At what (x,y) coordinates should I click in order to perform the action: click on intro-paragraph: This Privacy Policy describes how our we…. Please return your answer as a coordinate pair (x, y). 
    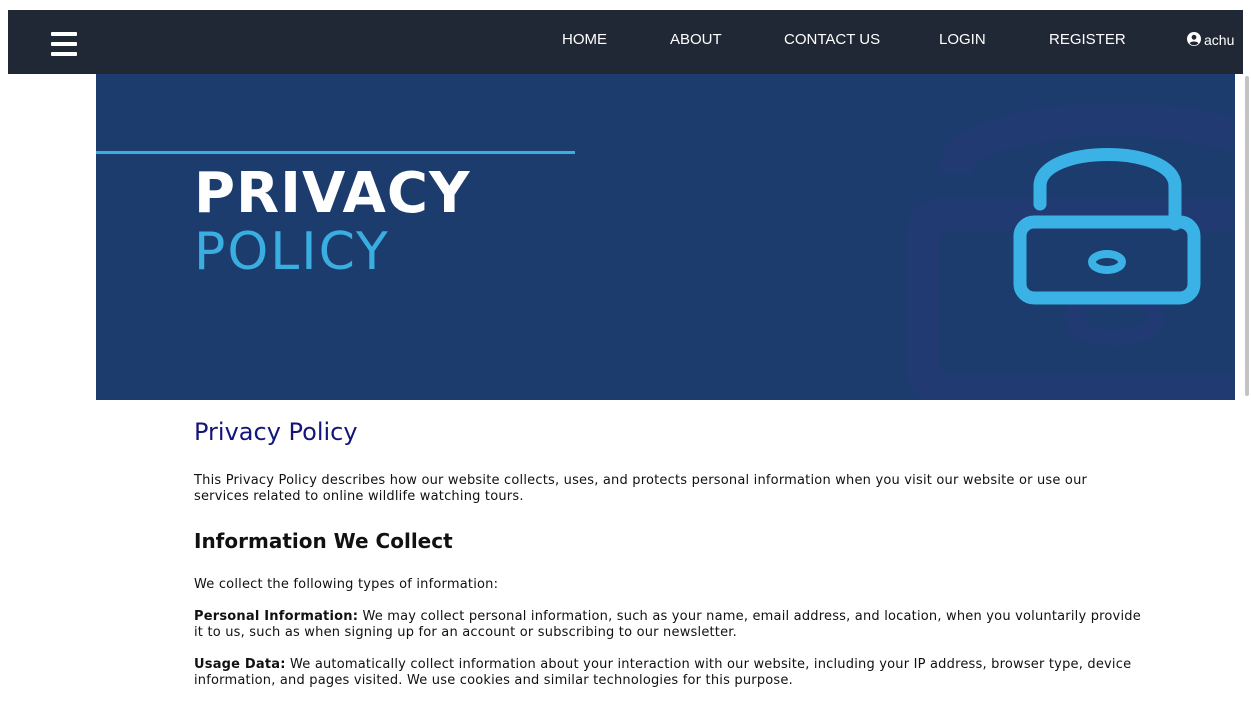
    Looking at the image, I should click on (641, 488).